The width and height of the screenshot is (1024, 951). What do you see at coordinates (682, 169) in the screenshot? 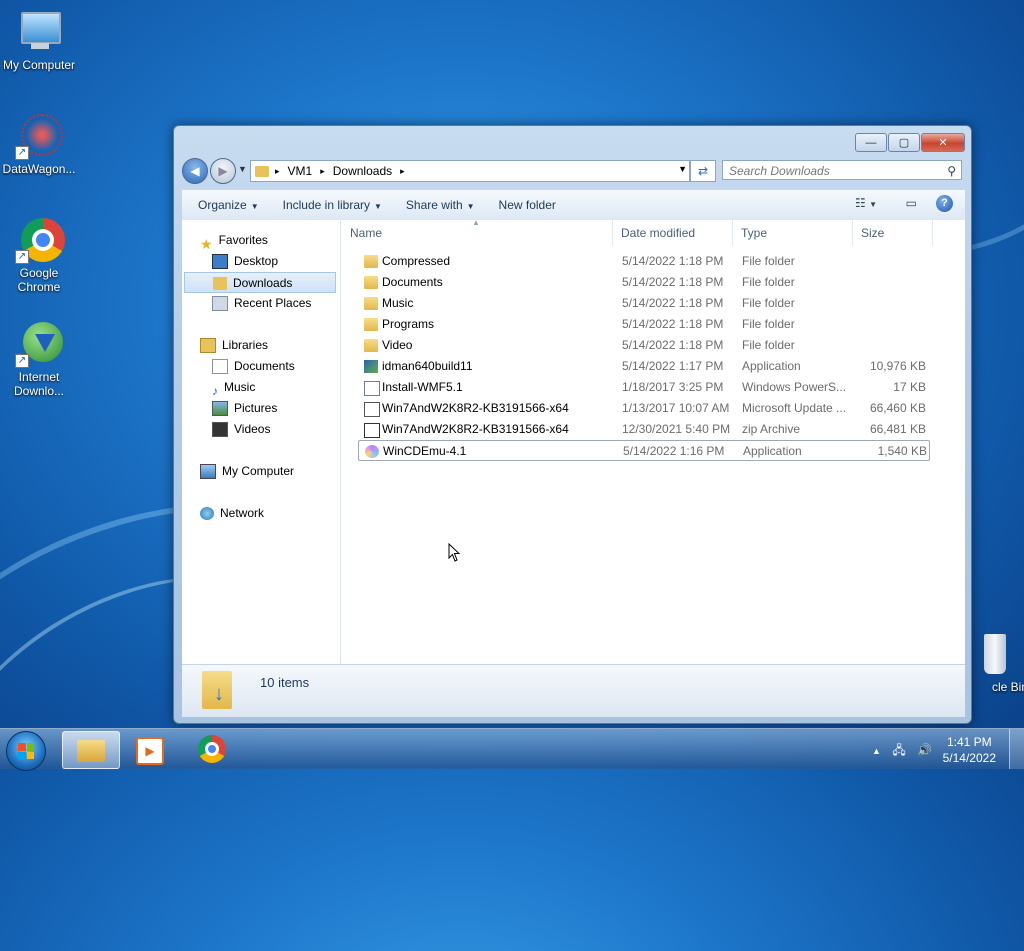
I see `address-dropdown: ▼` at bounding box center [682, 169].